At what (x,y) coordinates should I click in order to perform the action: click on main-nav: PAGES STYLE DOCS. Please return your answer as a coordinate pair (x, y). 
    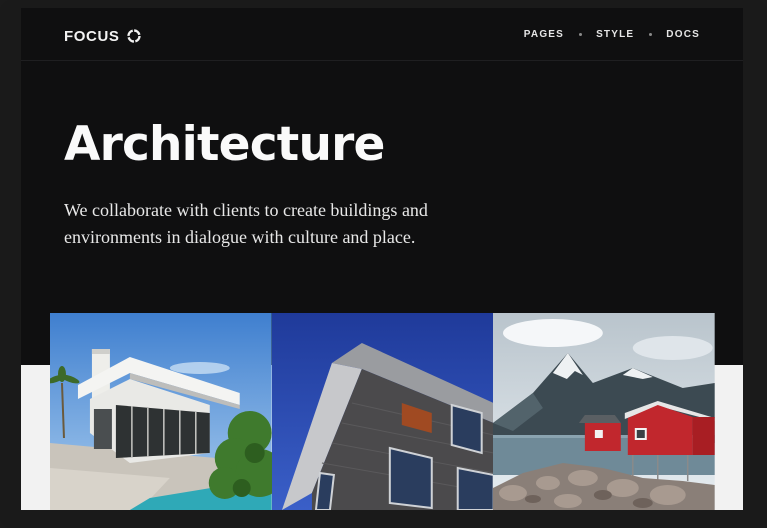
    Looking at the image, I should click on (612, 34).